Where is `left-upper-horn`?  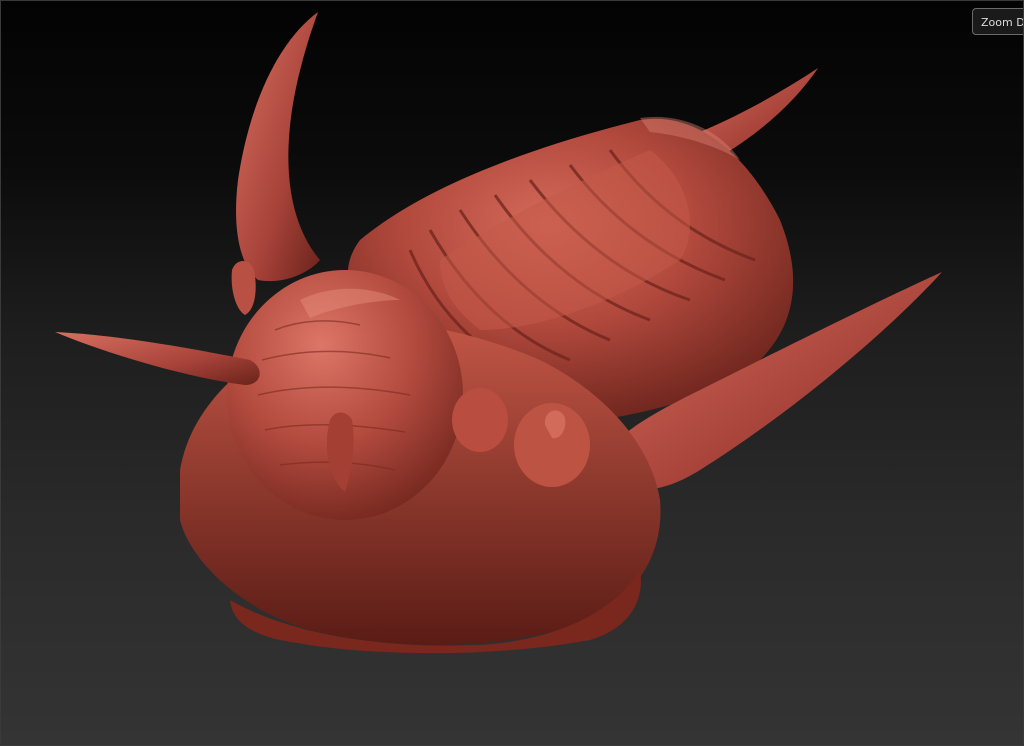
left-upper-horn is located at coordinates (278, 147).